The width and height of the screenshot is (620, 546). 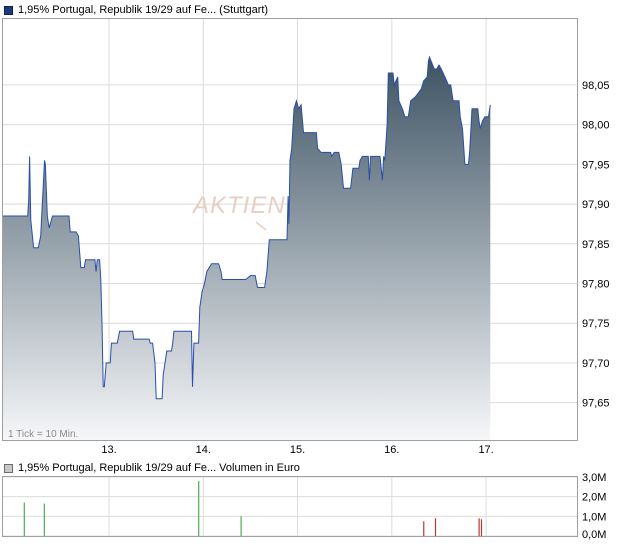 I want to click on price-x-tick-label: 15., so click(x=297, y=450).